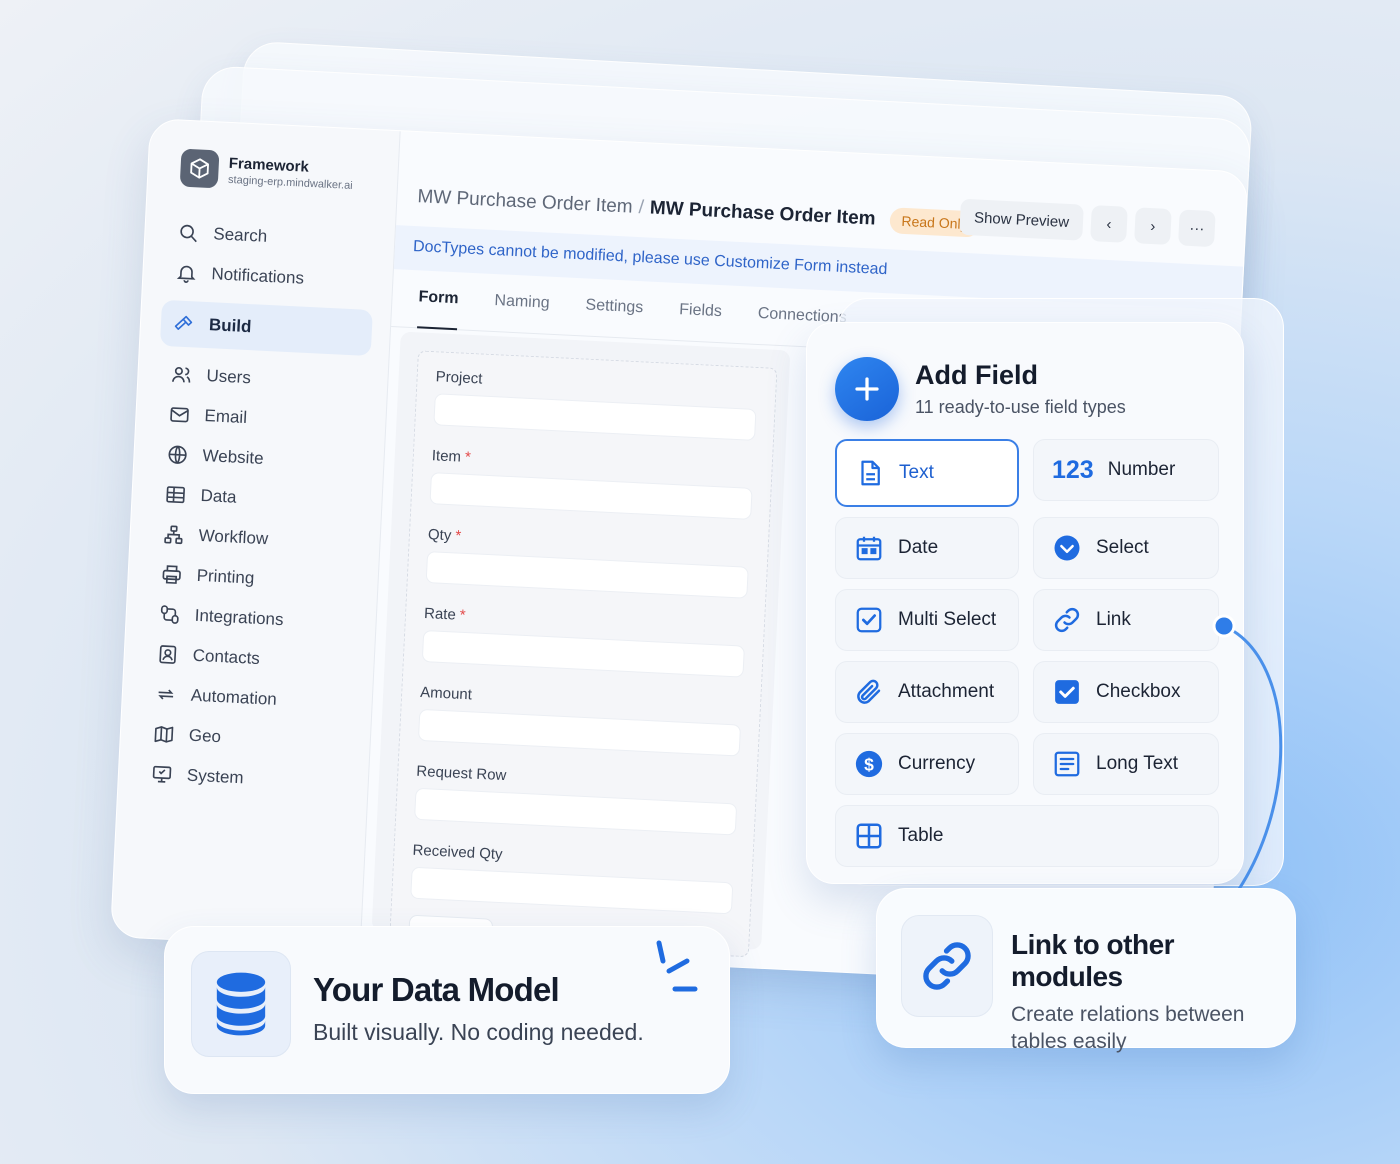 This screenshot has width=1400, height=1164. I want to click on field-type-label: Select, so click(1122, 547).